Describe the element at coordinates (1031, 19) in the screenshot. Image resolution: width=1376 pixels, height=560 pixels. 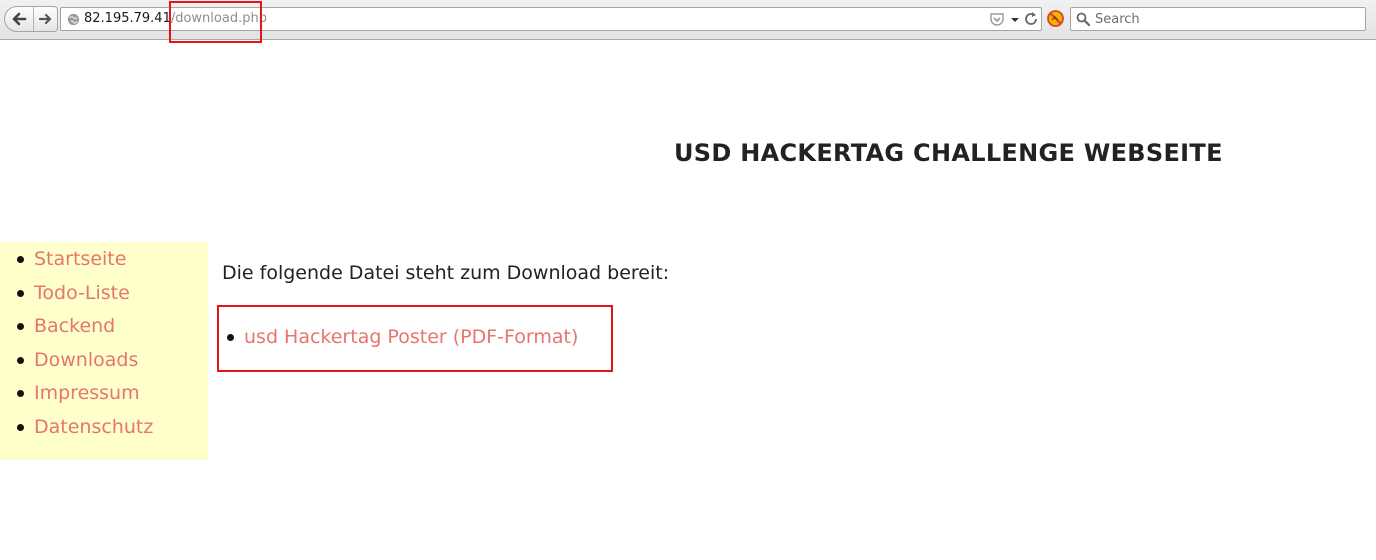
I see `reload-icon` at that location.